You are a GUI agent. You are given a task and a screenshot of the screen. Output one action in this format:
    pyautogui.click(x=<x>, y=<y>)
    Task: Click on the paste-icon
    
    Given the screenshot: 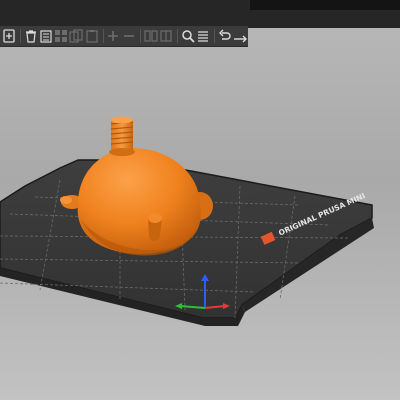 What is the action you would take?
    pyautogui.click(x=91, y=36)
    